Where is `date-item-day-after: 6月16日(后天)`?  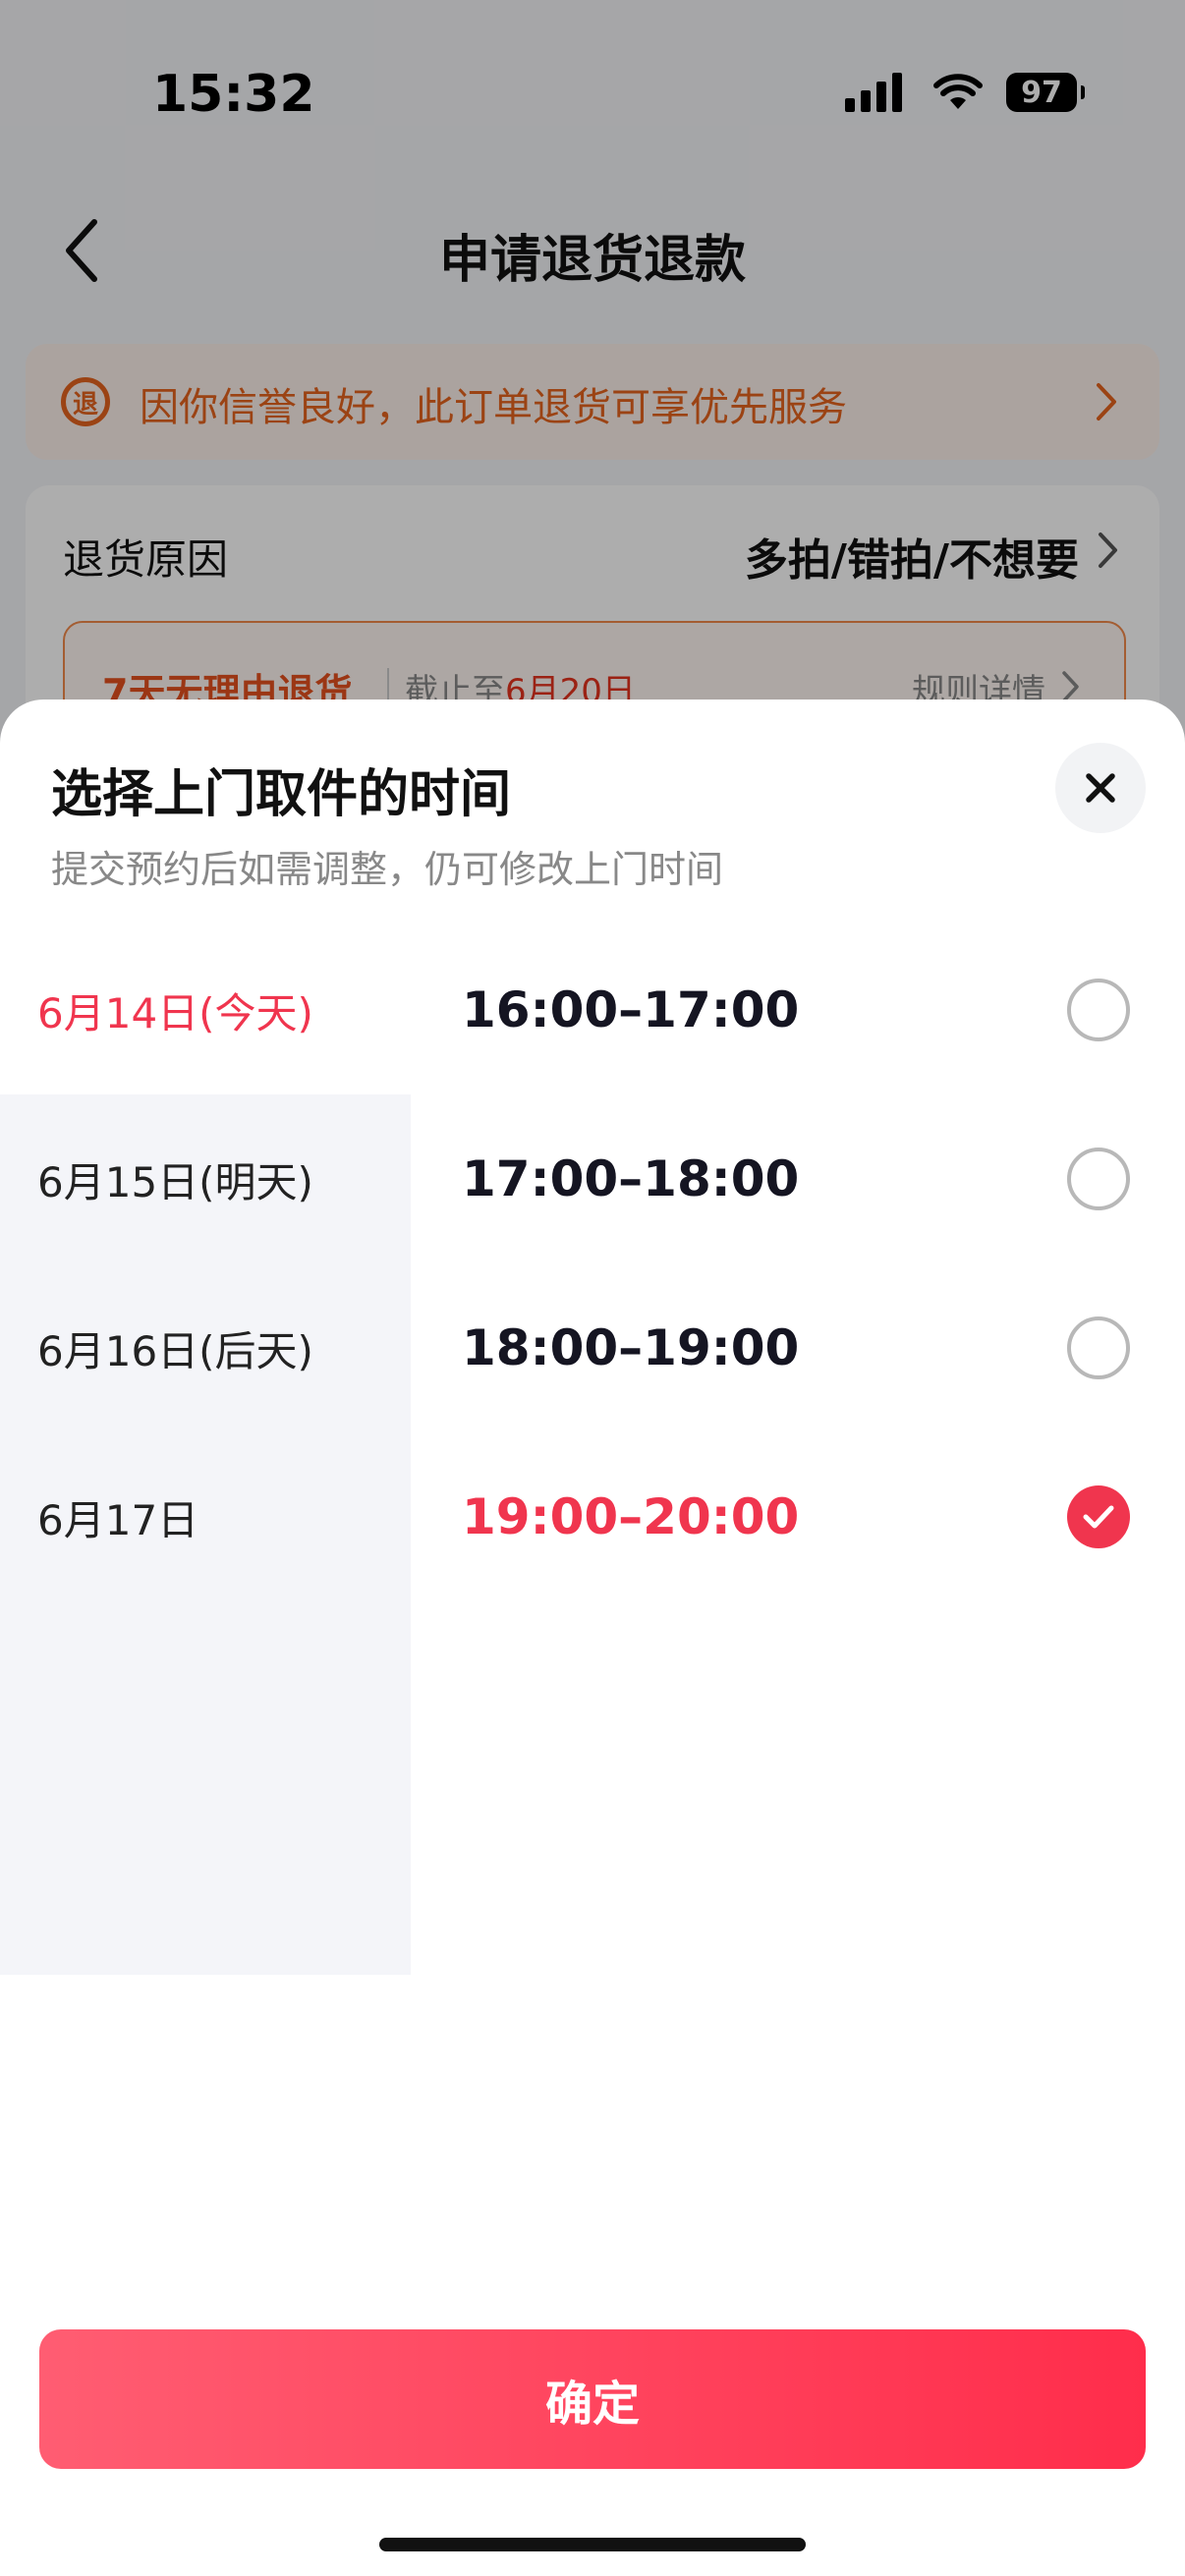 date-item-day-after: 6月16日(后天) is located at coordinates (206, 1347).